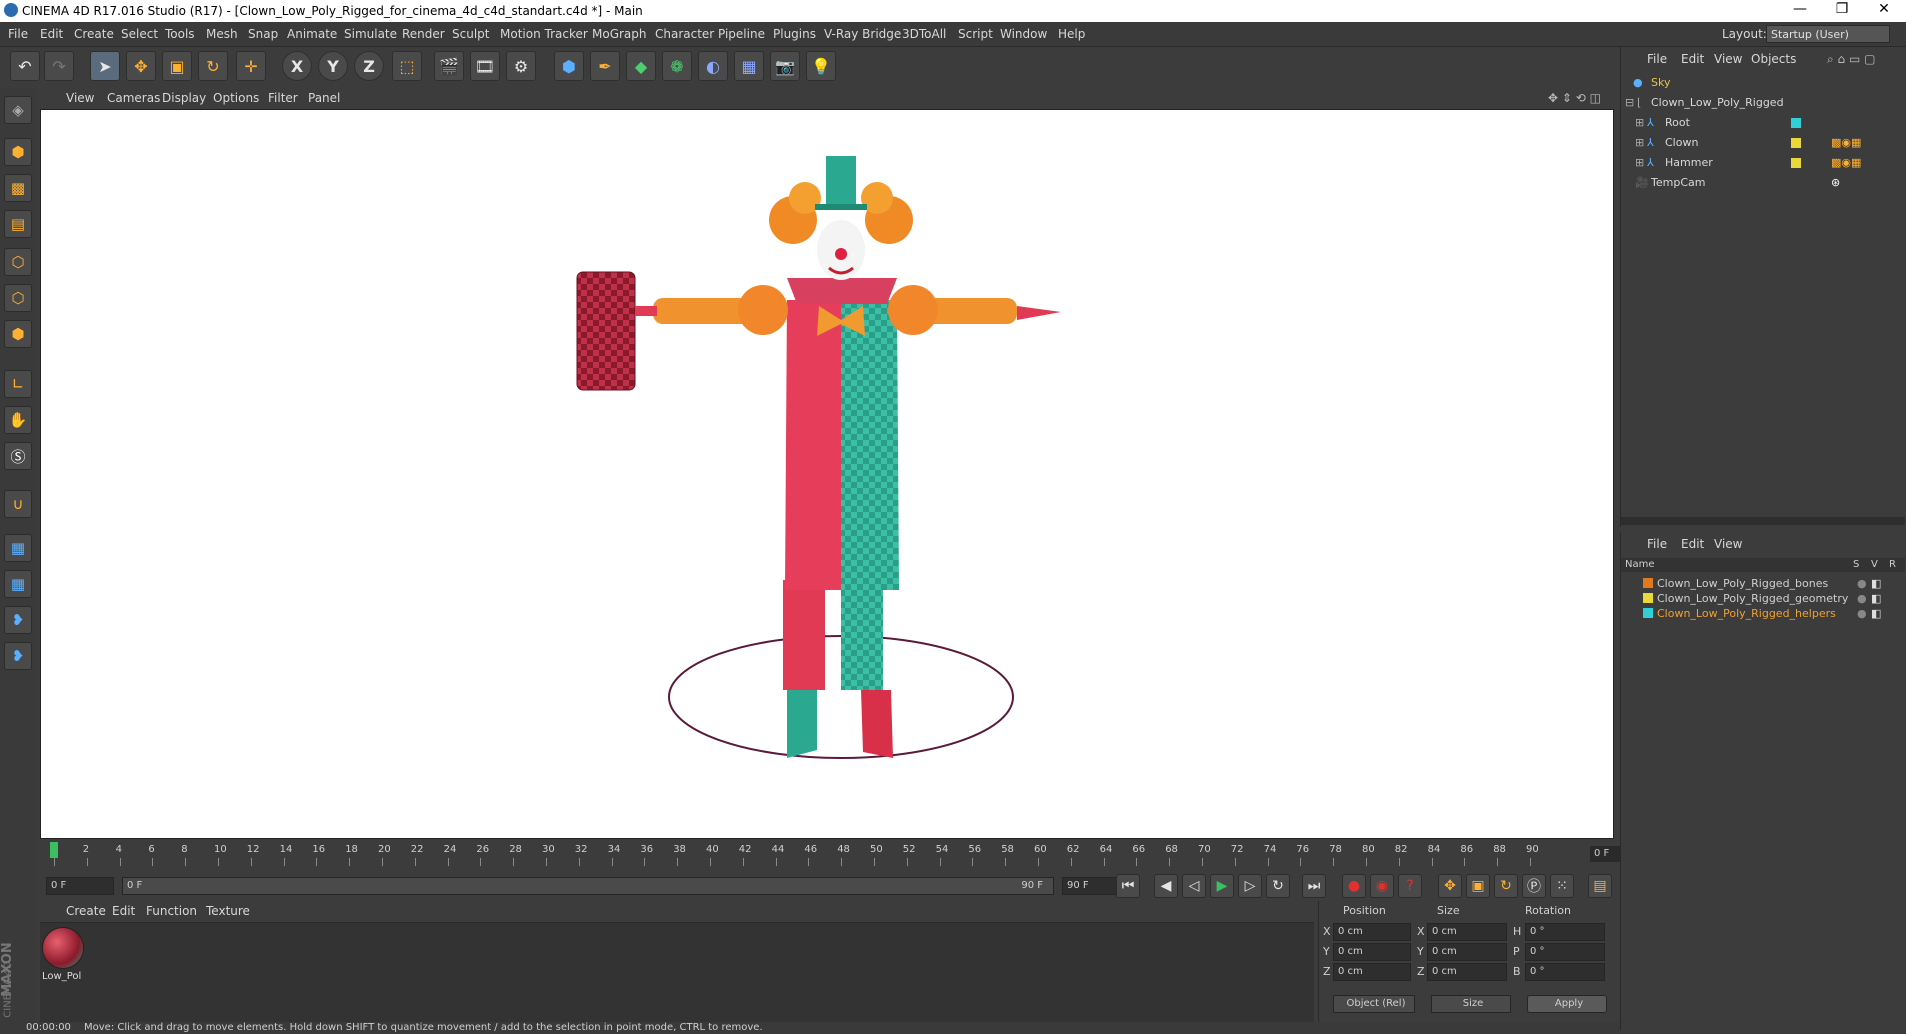 Image resolution: width=1906 pixels, height=1034 pixels. Describe the element at coordinates (1728, 544) in the screenshot. I see `lm-menu-view: View` at that location.